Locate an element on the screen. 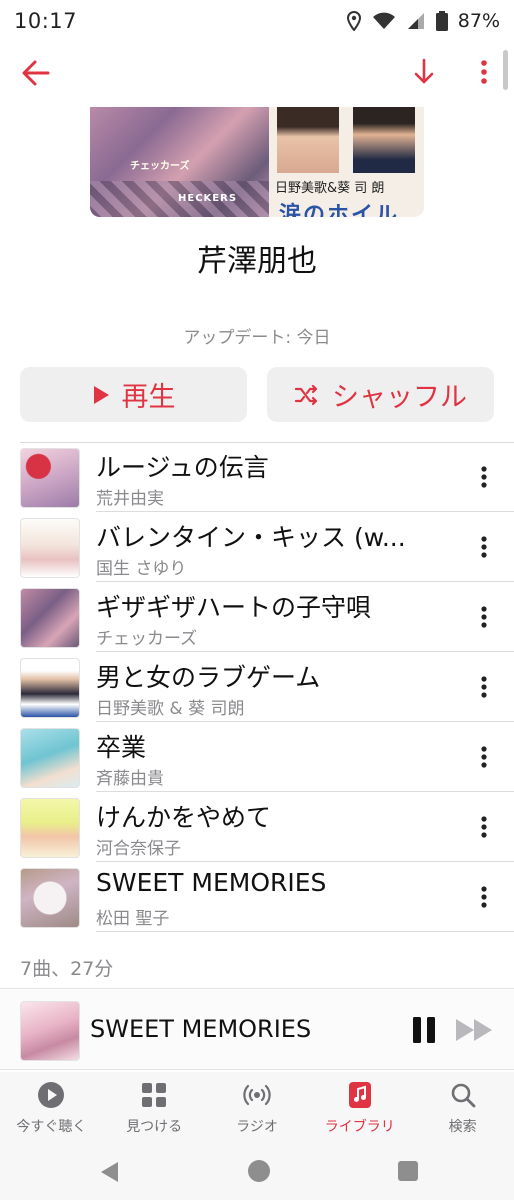  mini-player: SWEET MEMORIES is located at coordinates (257, 1029).